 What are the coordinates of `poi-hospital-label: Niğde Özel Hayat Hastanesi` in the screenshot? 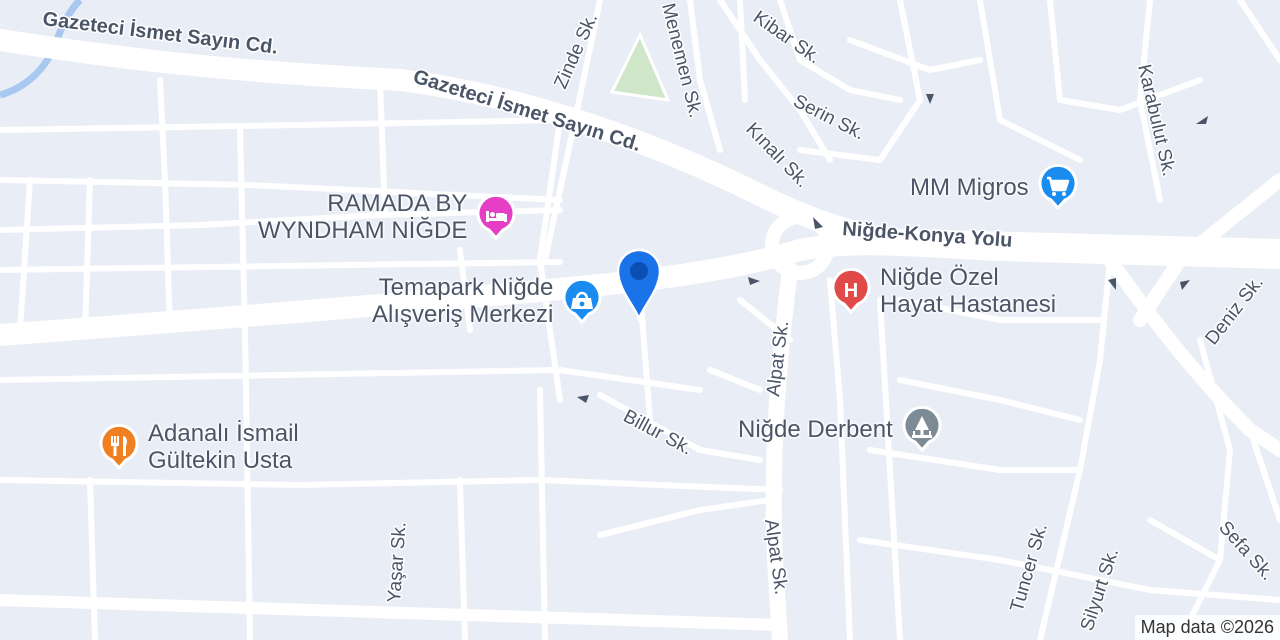 It's located at (968, 291).